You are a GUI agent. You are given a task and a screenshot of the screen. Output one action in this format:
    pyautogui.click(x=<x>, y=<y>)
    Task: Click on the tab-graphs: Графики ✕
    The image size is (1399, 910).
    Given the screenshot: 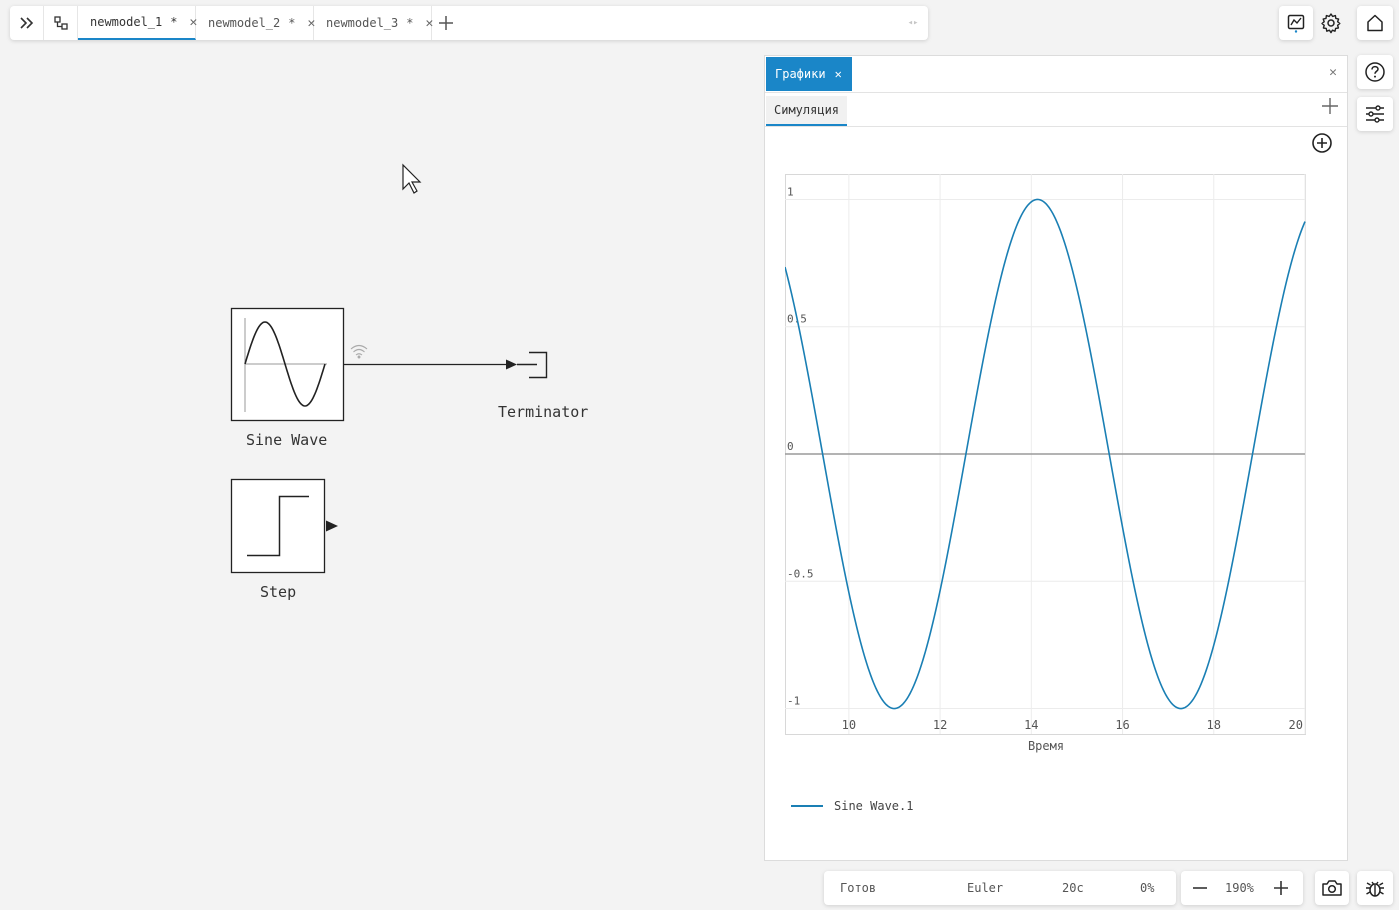 What is the action you would take?
    pyautogui.click(x=809, y=74)
    